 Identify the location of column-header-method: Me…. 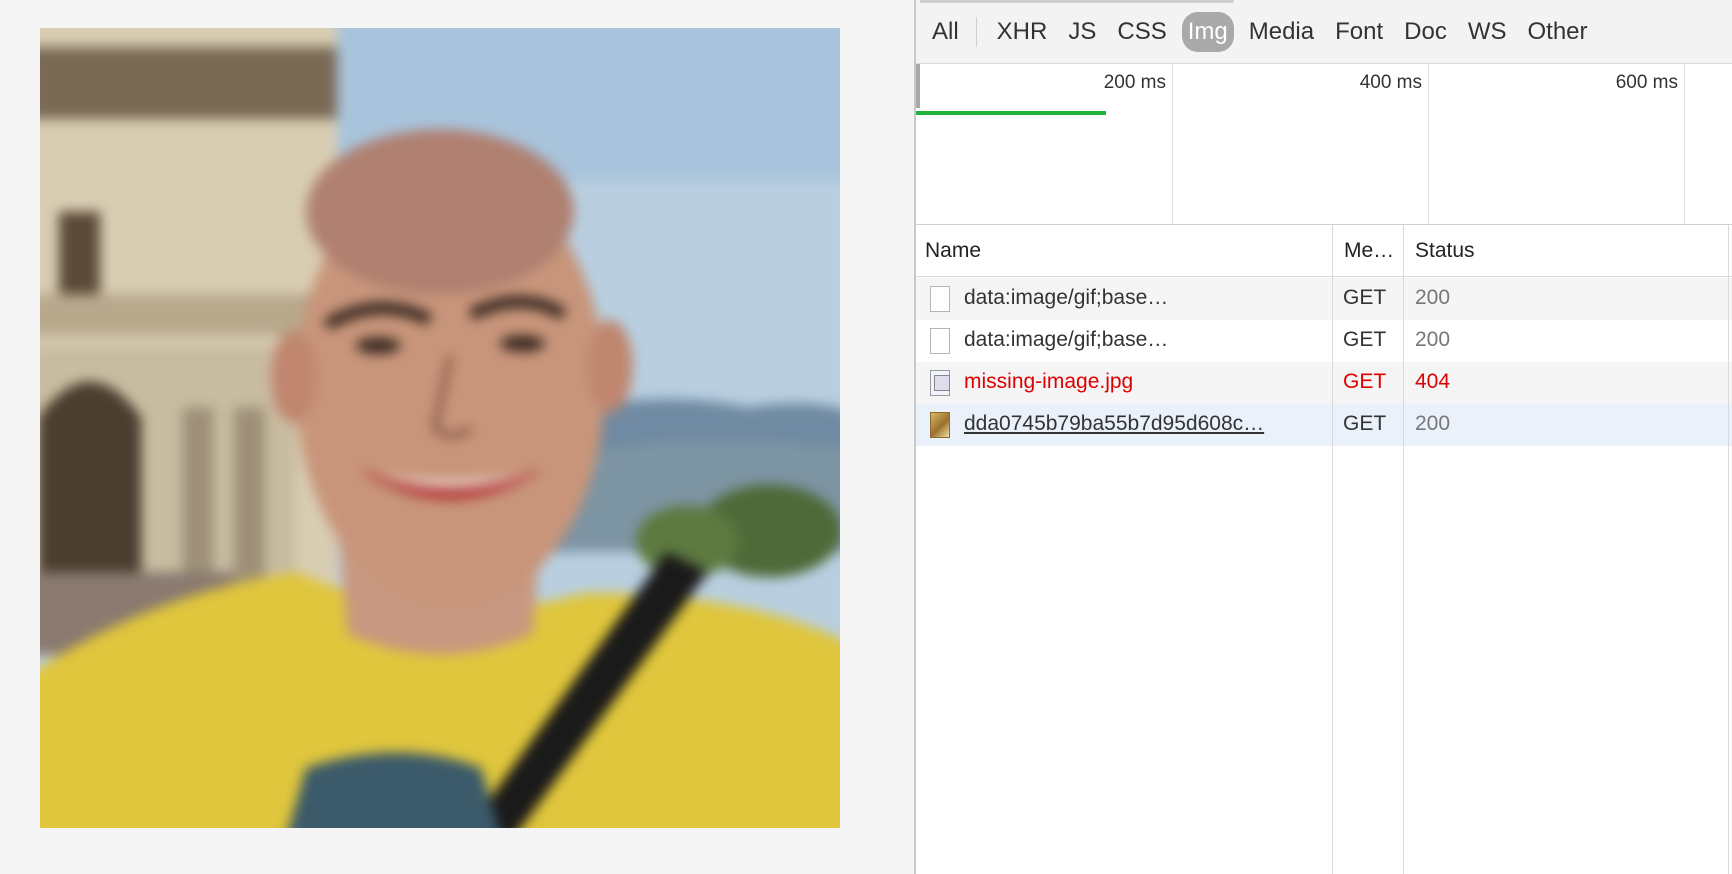
(1369, 251).